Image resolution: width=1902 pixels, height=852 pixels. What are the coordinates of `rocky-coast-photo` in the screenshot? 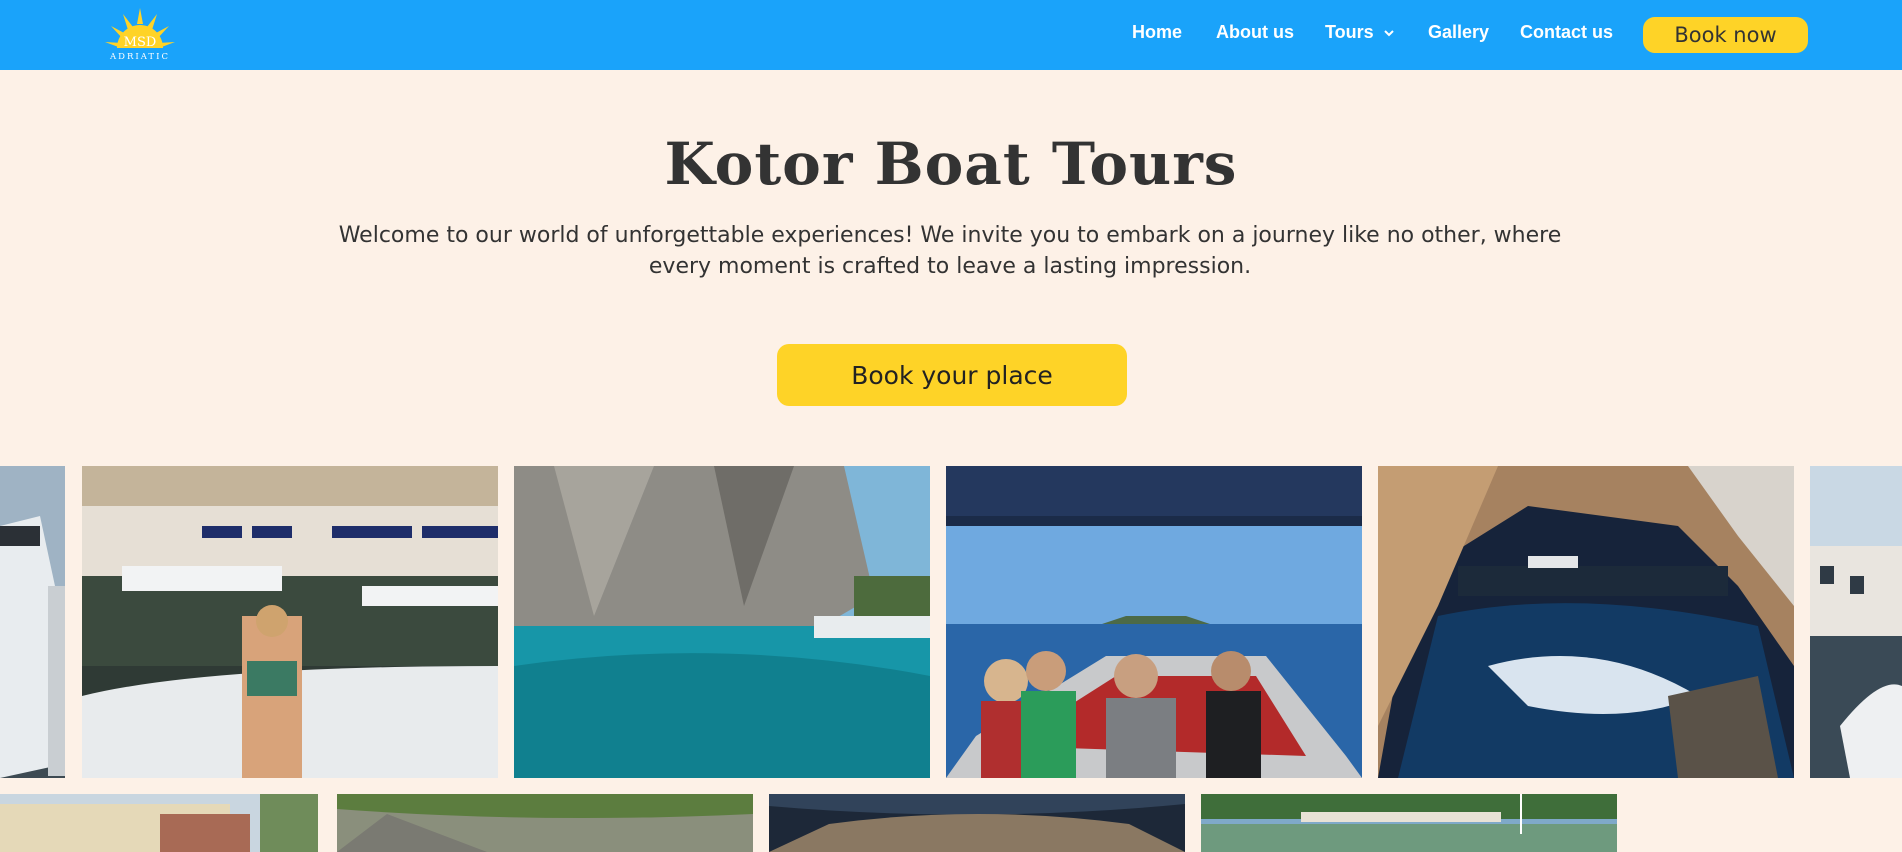 It's located at (545, 823).